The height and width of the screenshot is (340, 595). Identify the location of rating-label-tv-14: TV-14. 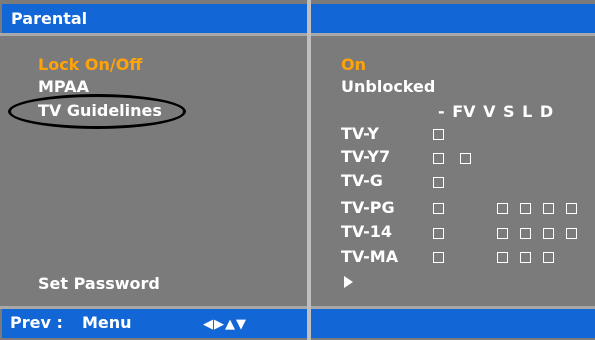
(366, 232).